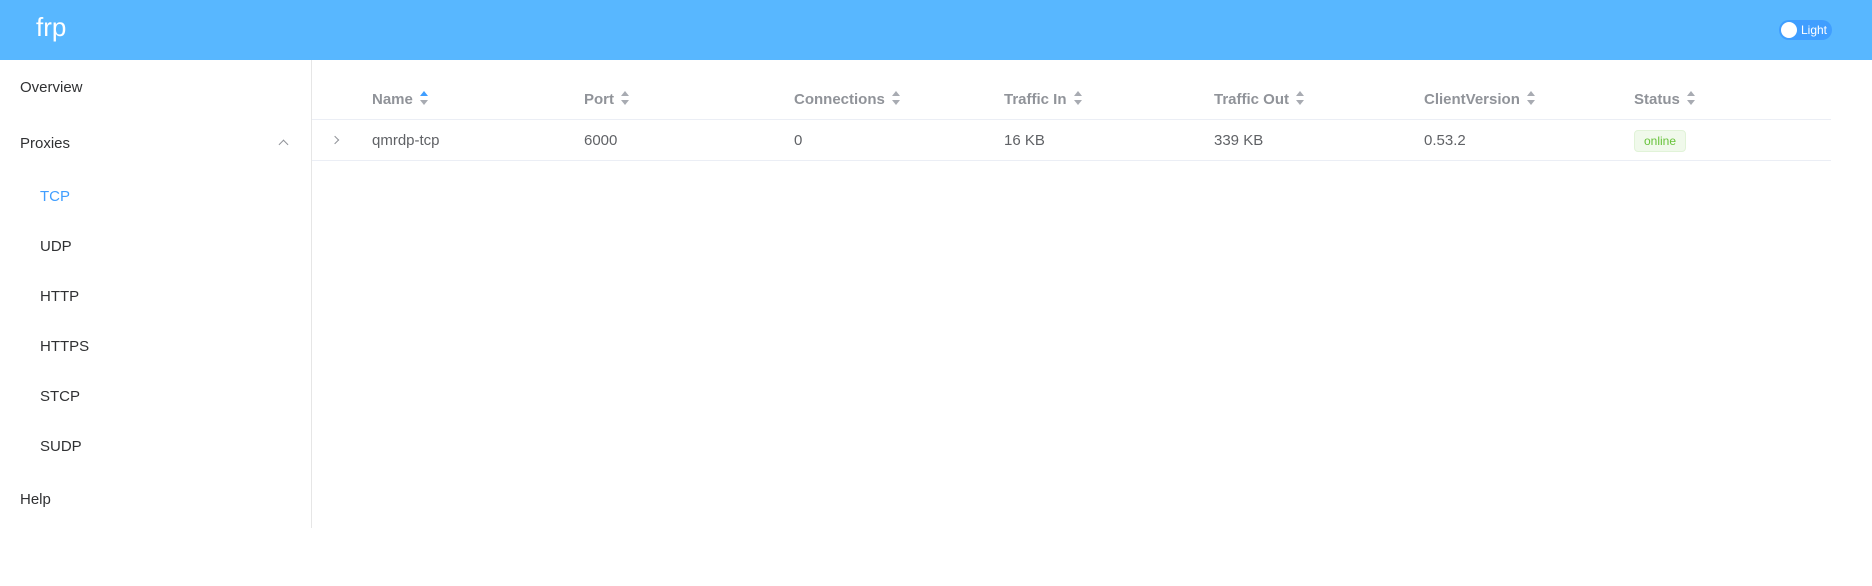 This screenshot has width=1872, height=586. I want to click on cell-name: qmrdp-tcp, so click(406, 140).